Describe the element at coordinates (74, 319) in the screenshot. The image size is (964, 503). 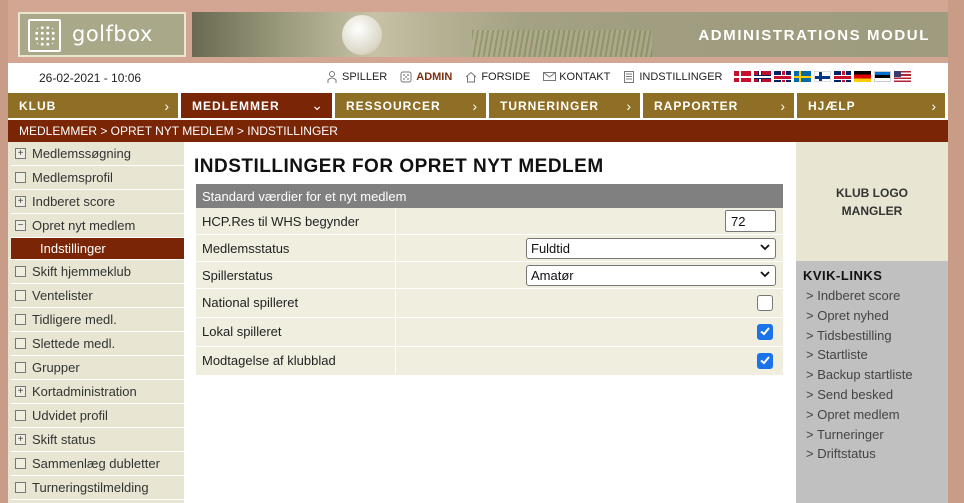
I see `sidebar-item-label: Tidligere medl.` at that location.